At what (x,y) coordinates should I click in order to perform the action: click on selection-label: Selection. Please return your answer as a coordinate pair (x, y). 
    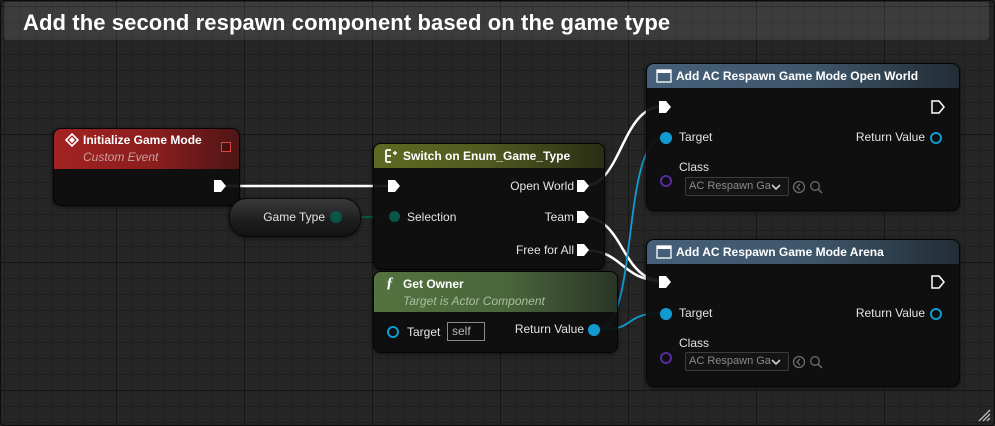
    Looking at the image, I should click on (432, 217).